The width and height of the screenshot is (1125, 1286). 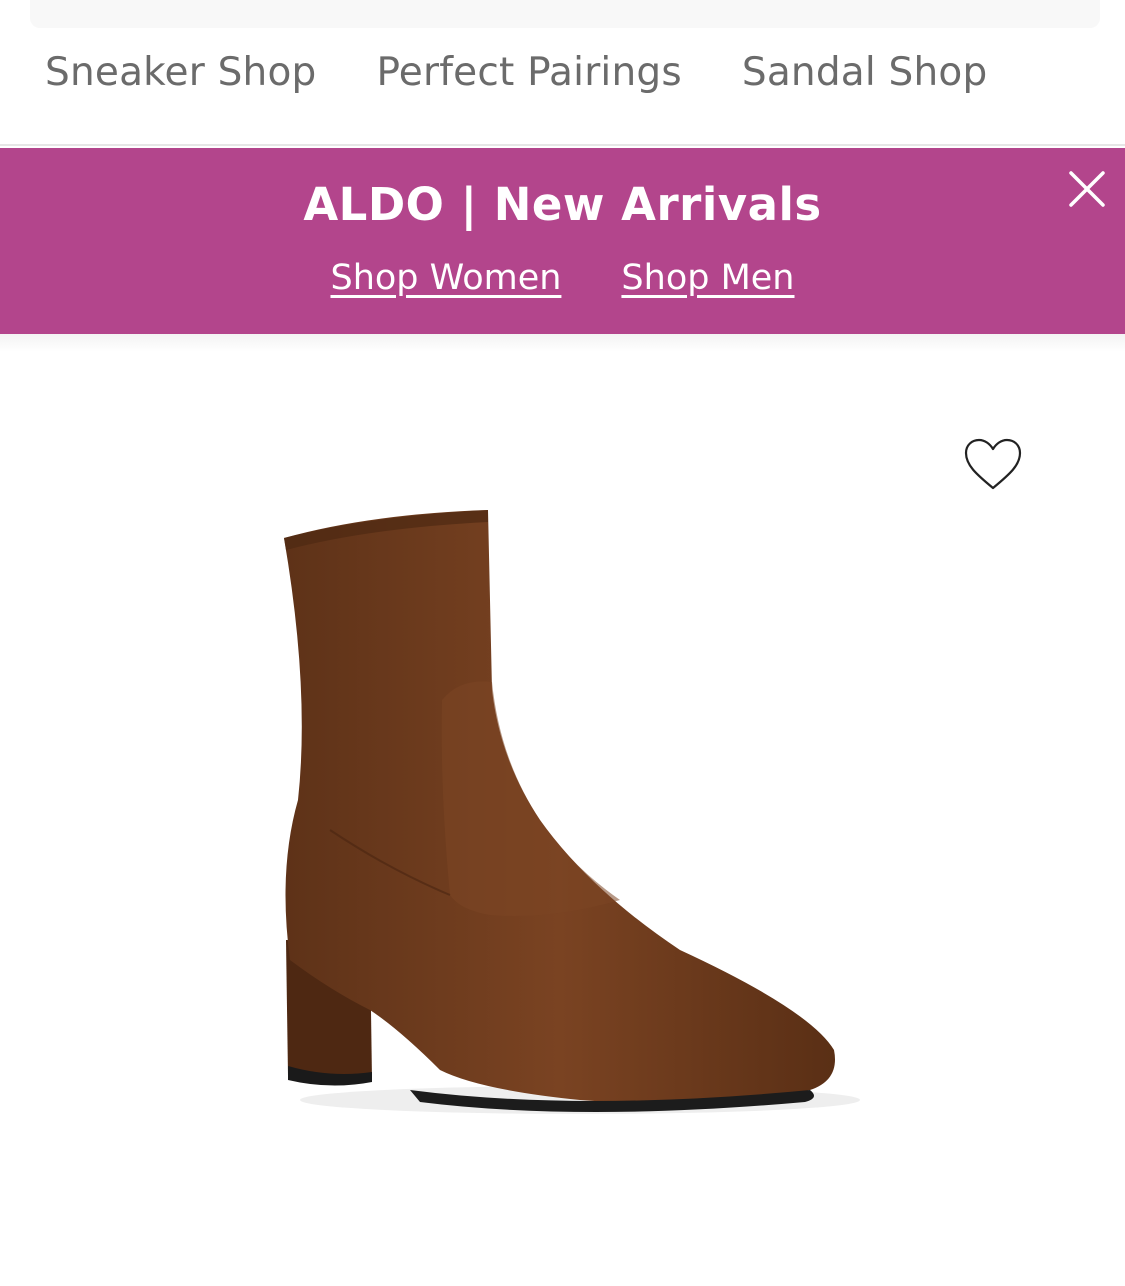 What do you see at coordinates (565, 14) in the screenshot?
I see `search-bar-edge` at bounding box center [565, 14].